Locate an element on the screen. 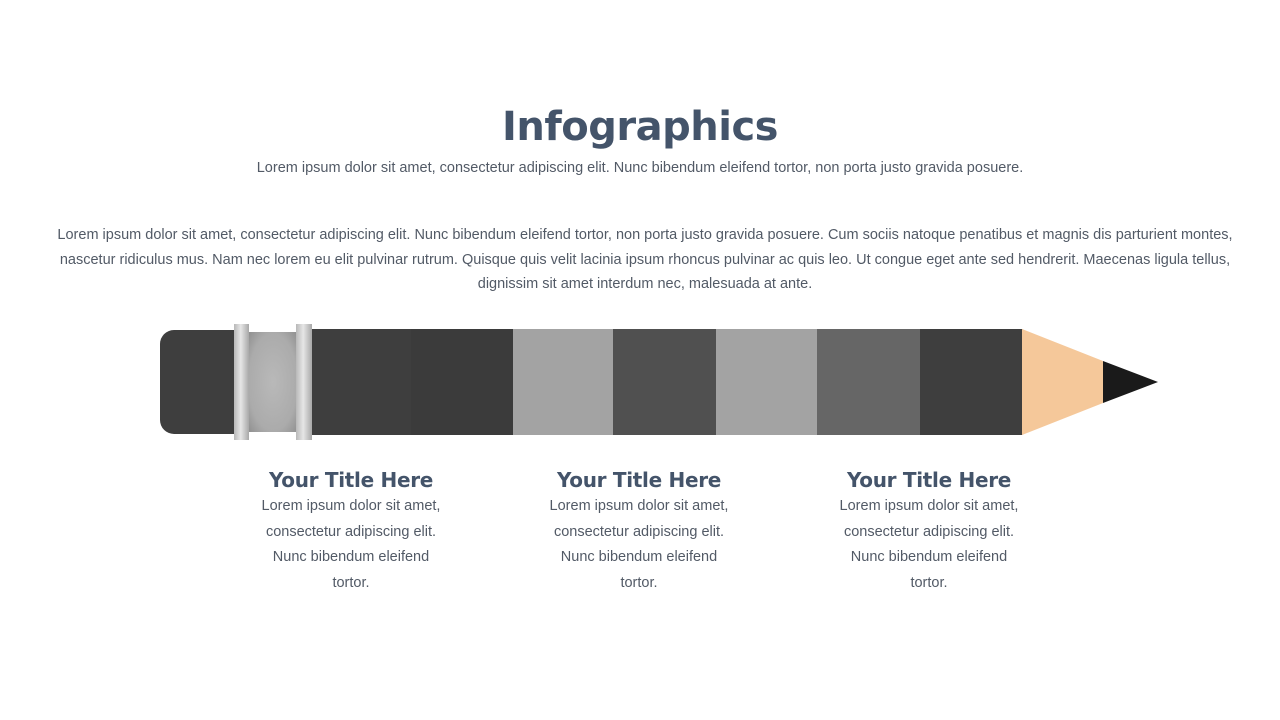 This screenshot has height=720, width=1280. pencil-wood-tip is located at coordinates (1062, 382).